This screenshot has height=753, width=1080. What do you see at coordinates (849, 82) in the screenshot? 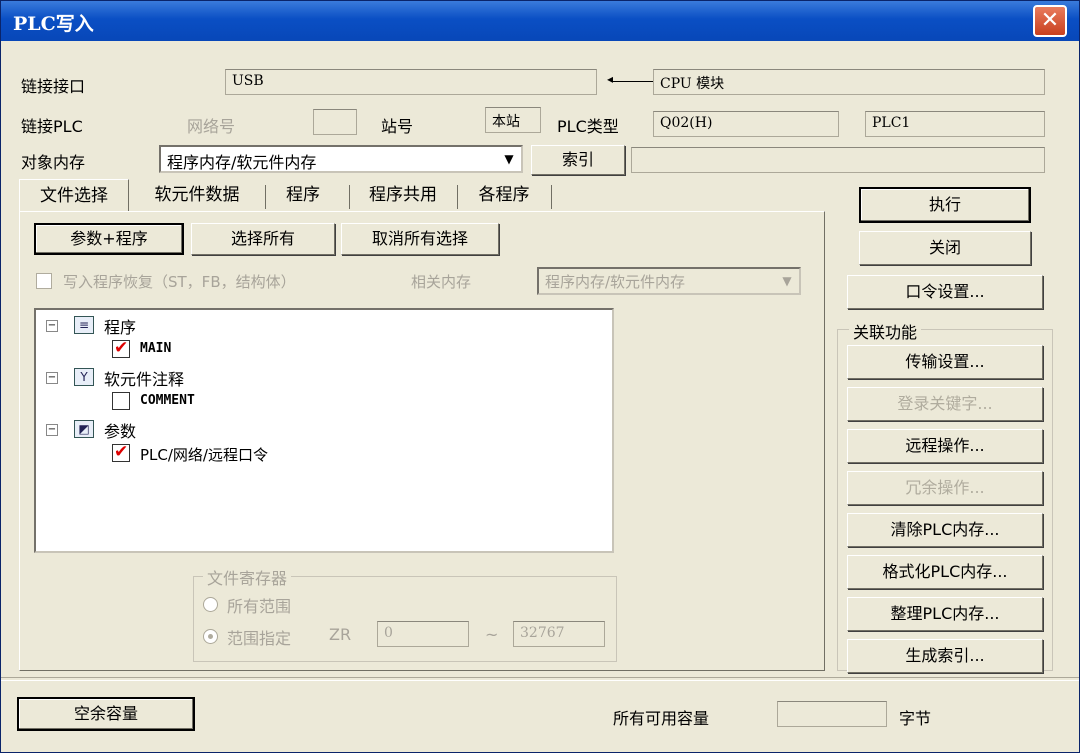
I see `target-field: CPU 模块` at bounding box center [849, 82].